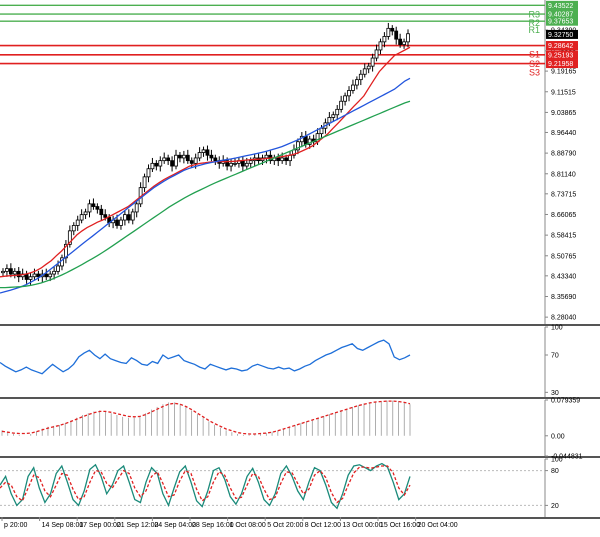 The image size is (600, 537). Describe the element at coordinates (138, 525) in the screenshot. I see `x-tick-label: 21 Sep 12:00` at that location.